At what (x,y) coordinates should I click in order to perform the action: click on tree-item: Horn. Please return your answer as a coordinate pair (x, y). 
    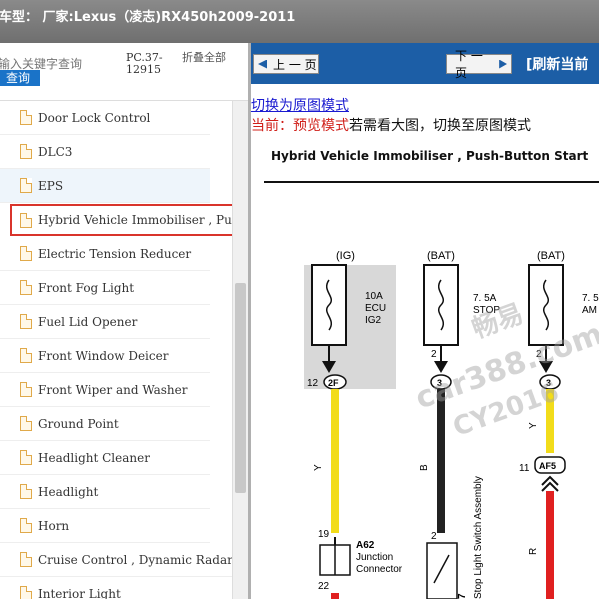
    Looking at the image, I should click on (105, 526).